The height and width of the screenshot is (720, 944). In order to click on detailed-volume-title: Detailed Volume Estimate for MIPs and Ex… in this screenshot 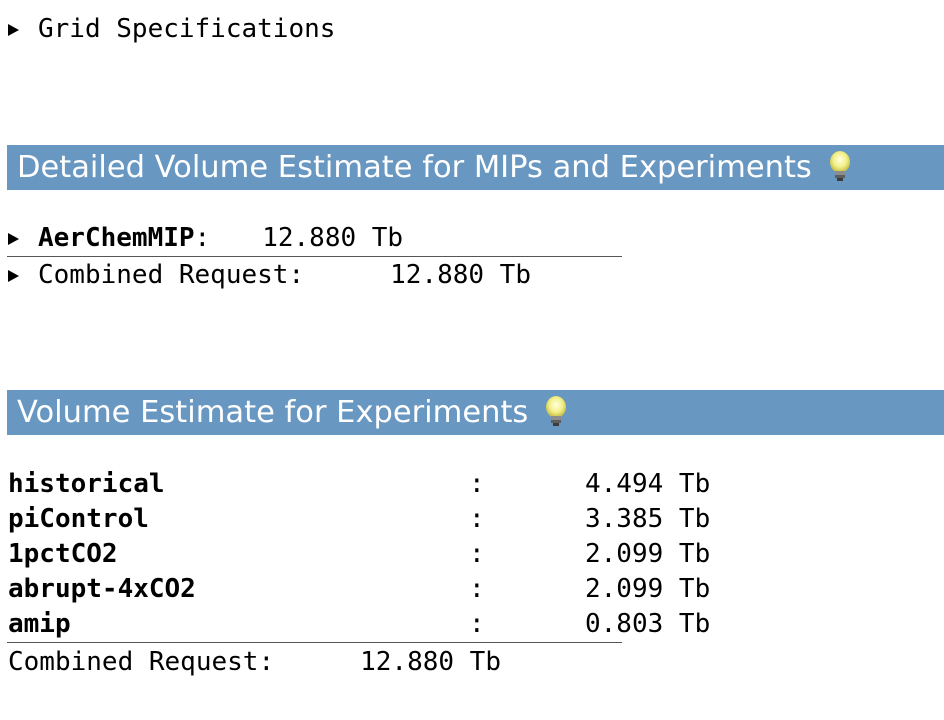, I will do `click(414, 167)`.